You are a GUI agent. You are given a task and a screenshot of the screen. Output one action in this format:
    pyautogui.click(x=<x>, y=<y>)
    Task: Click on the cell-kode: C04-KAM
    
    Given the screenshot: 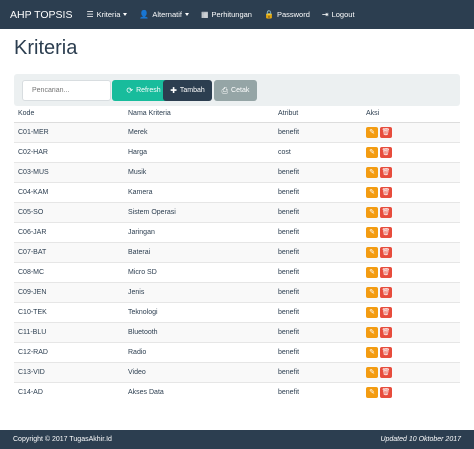 What is the action you would take?
    pyautogui.click(x=69, y=191)
    